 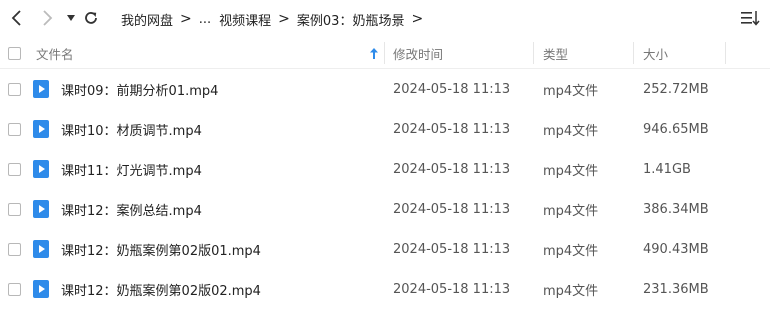 What do you see at coordinates (14, 53) in the screenshot?
I see `select-all-checkbox` at bounding box center [14, 53].